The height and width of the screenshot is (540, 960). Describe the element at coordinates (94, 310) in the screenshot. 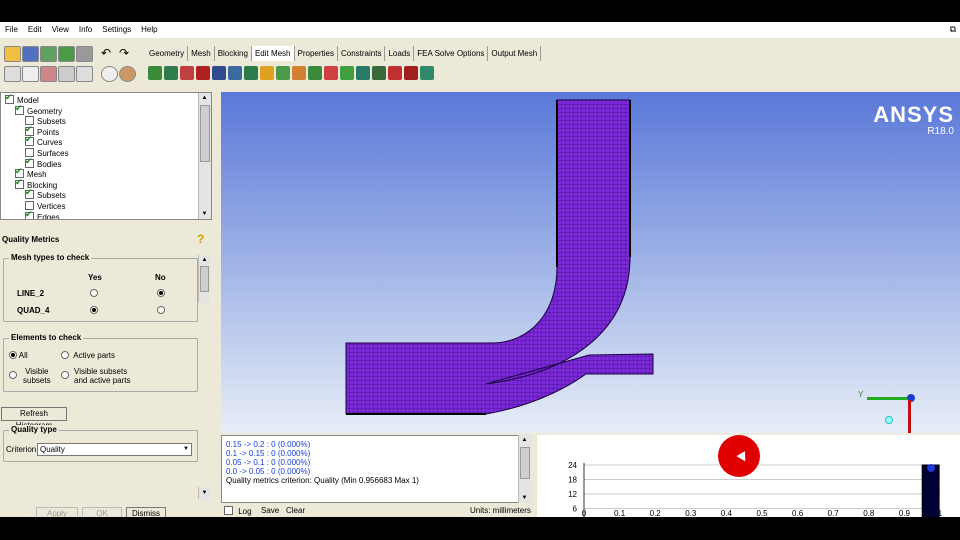

I see `quad4-yes-radio` at that location.